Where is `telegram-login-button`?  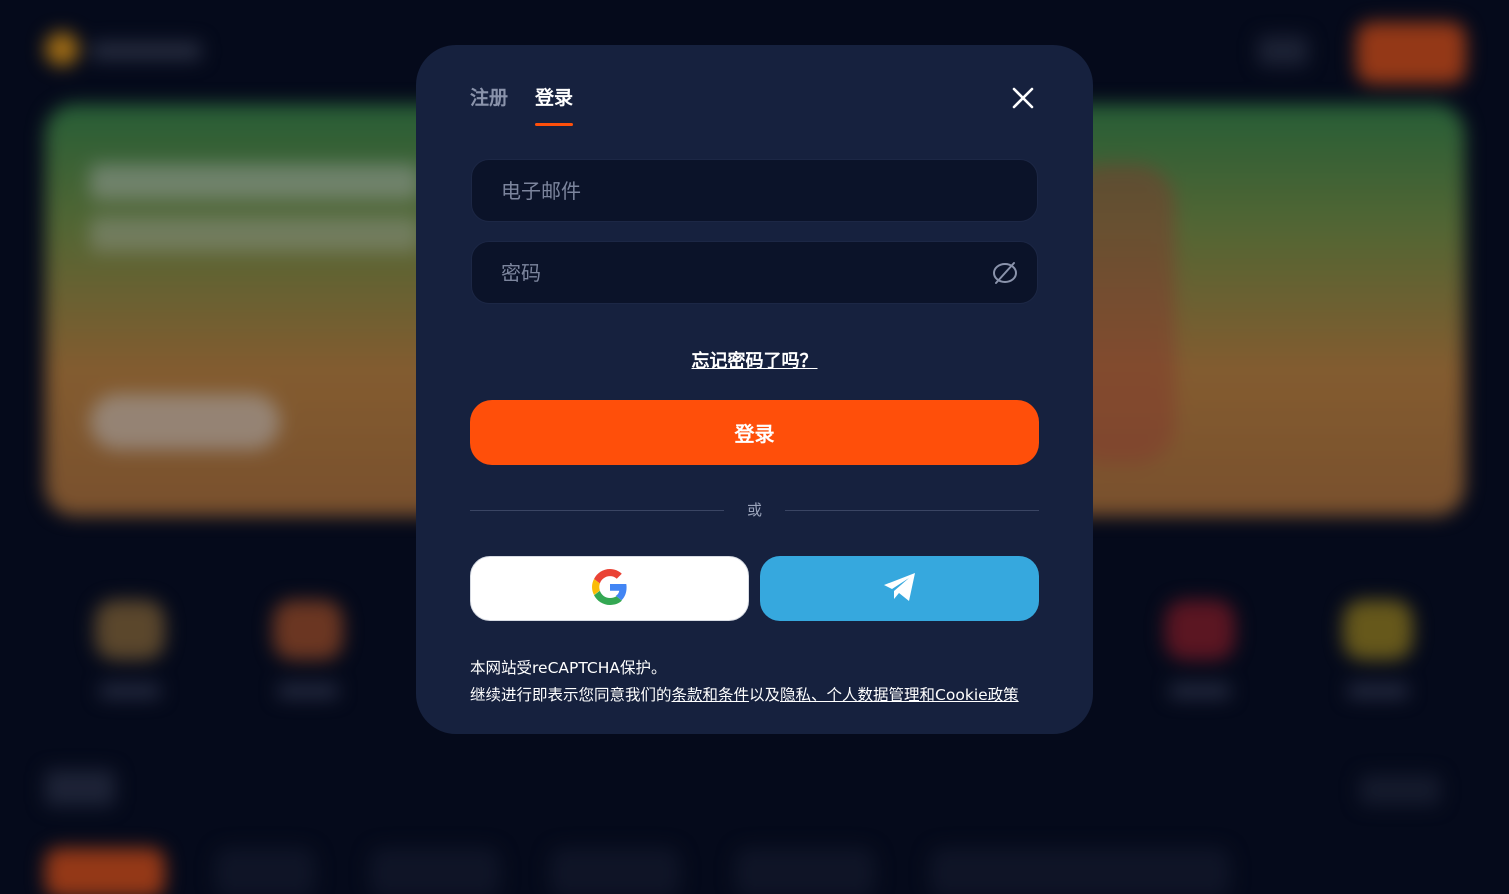 telegram-login-button is located at coordinates (899, 588).